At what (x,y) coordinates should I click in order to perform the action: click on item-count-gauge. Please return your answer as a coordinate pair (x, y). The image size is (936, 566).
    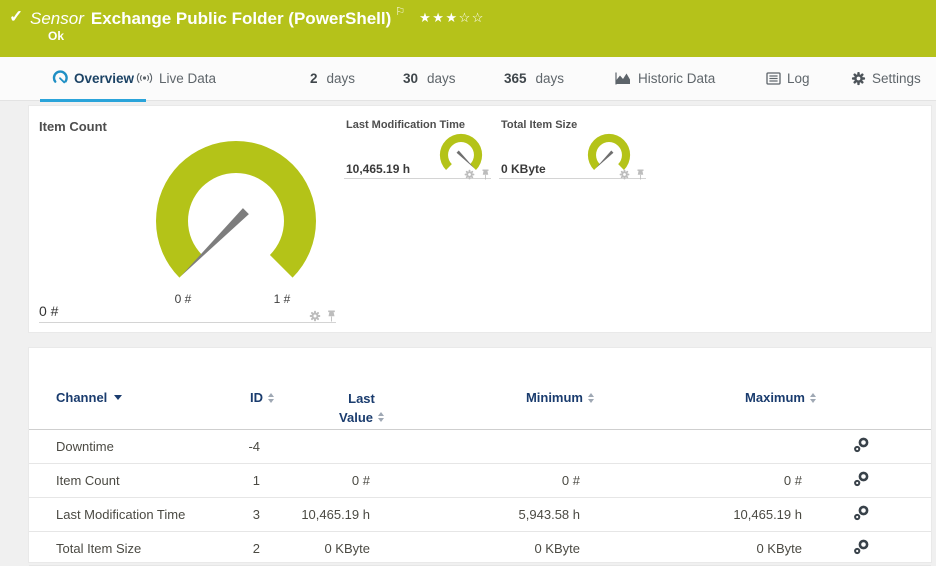
    Looking at the image, I should click on (236, 209).